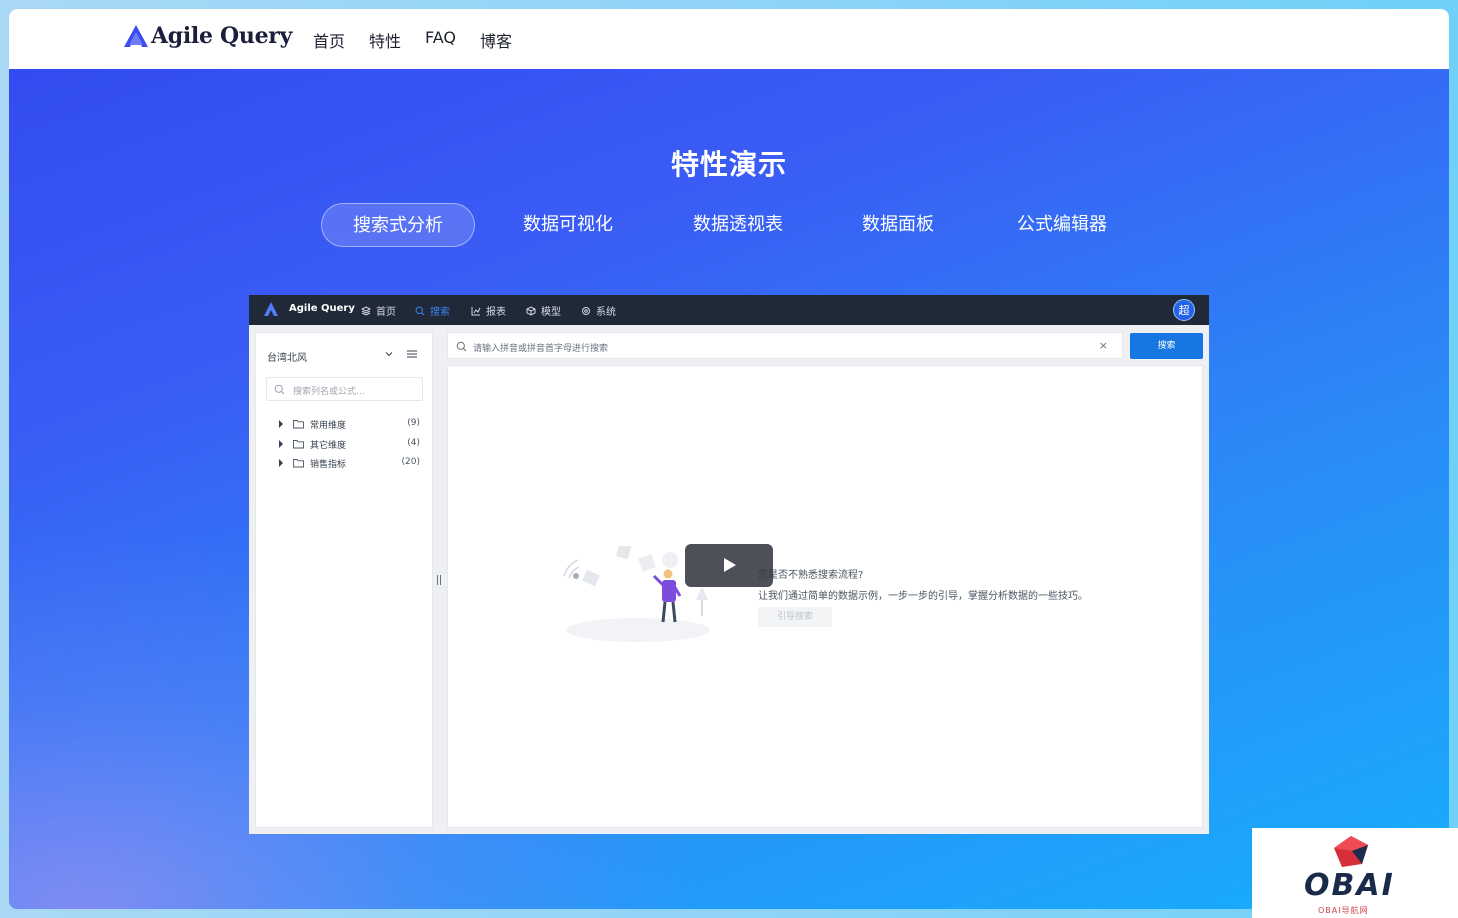 This screenshot has height=918, width=1458. Describe the element at coordinates (1343, 910) in the screenshot. I see `watermark-subtitle: OBAI导航网` at that location.